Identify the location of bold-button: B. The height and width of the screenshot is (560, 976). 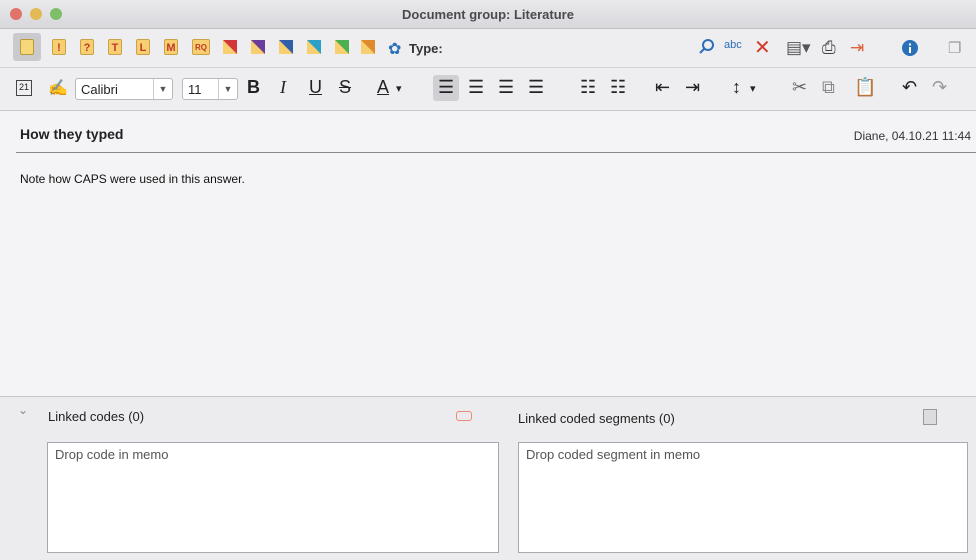
(253, 87).